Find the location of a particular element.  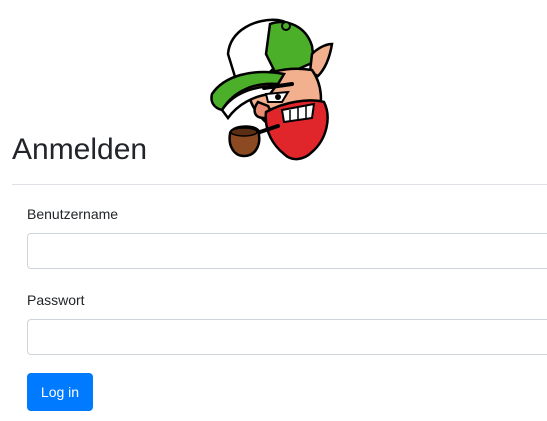

username-input is located at coordinates (287, 251).